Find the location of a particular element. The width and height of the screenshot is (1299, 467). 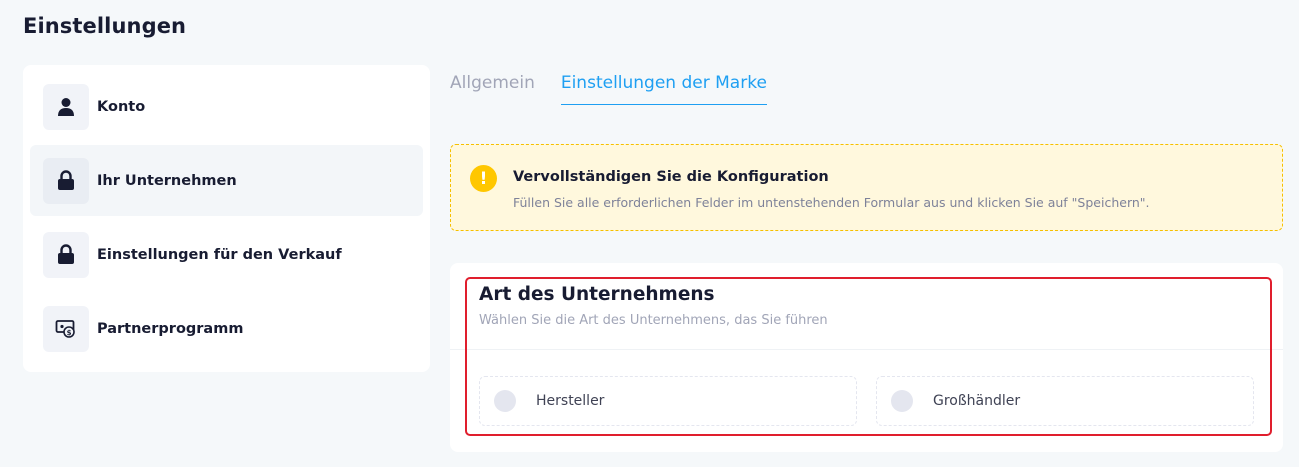

settings-tabs: Allgemein Einstellungen der Marke is located at coordinates (621, 87).